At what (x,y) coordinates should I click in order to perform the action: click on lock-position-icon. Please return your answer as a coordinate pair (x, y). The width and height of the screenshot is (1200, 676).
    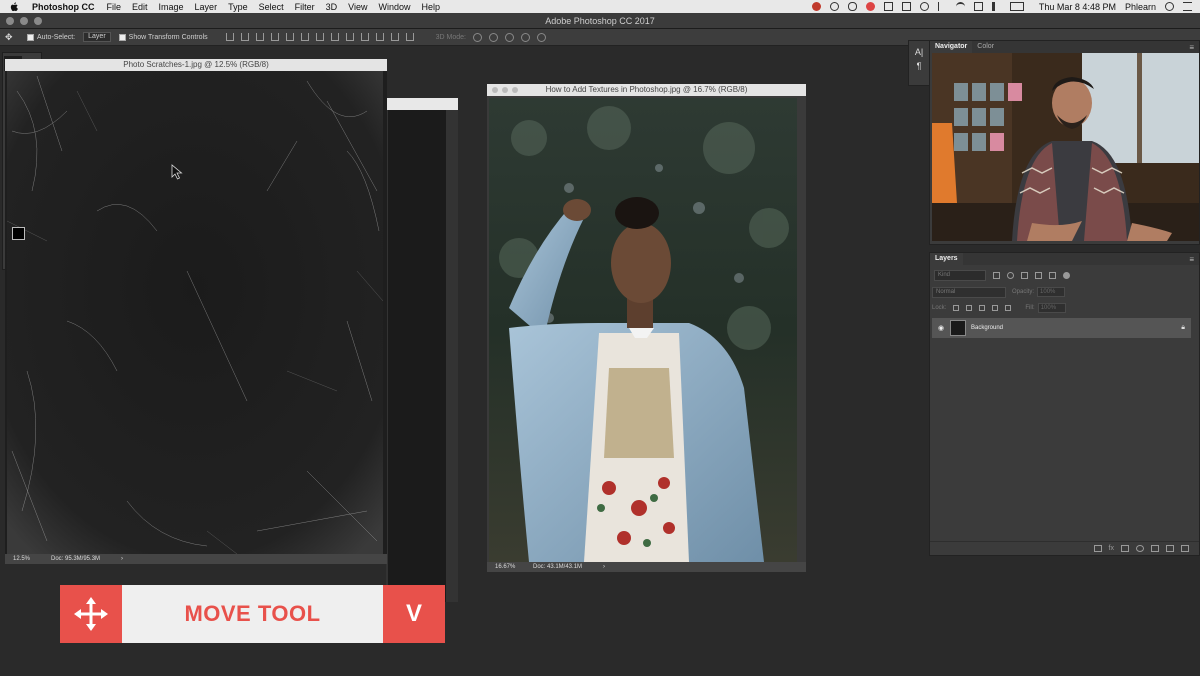
    Looking at the image, I should click on (982, 308).